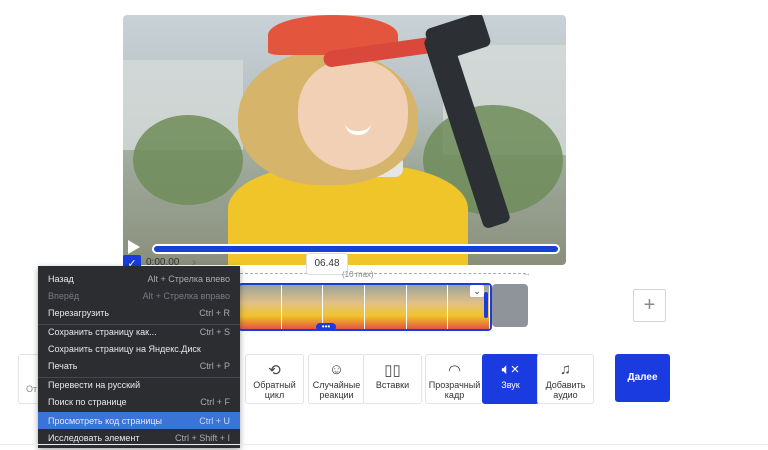 The height and width of the screenshot is (450, 768). I want to click on speaker-mute-icon: 🔈︎×, so click(510, 369).